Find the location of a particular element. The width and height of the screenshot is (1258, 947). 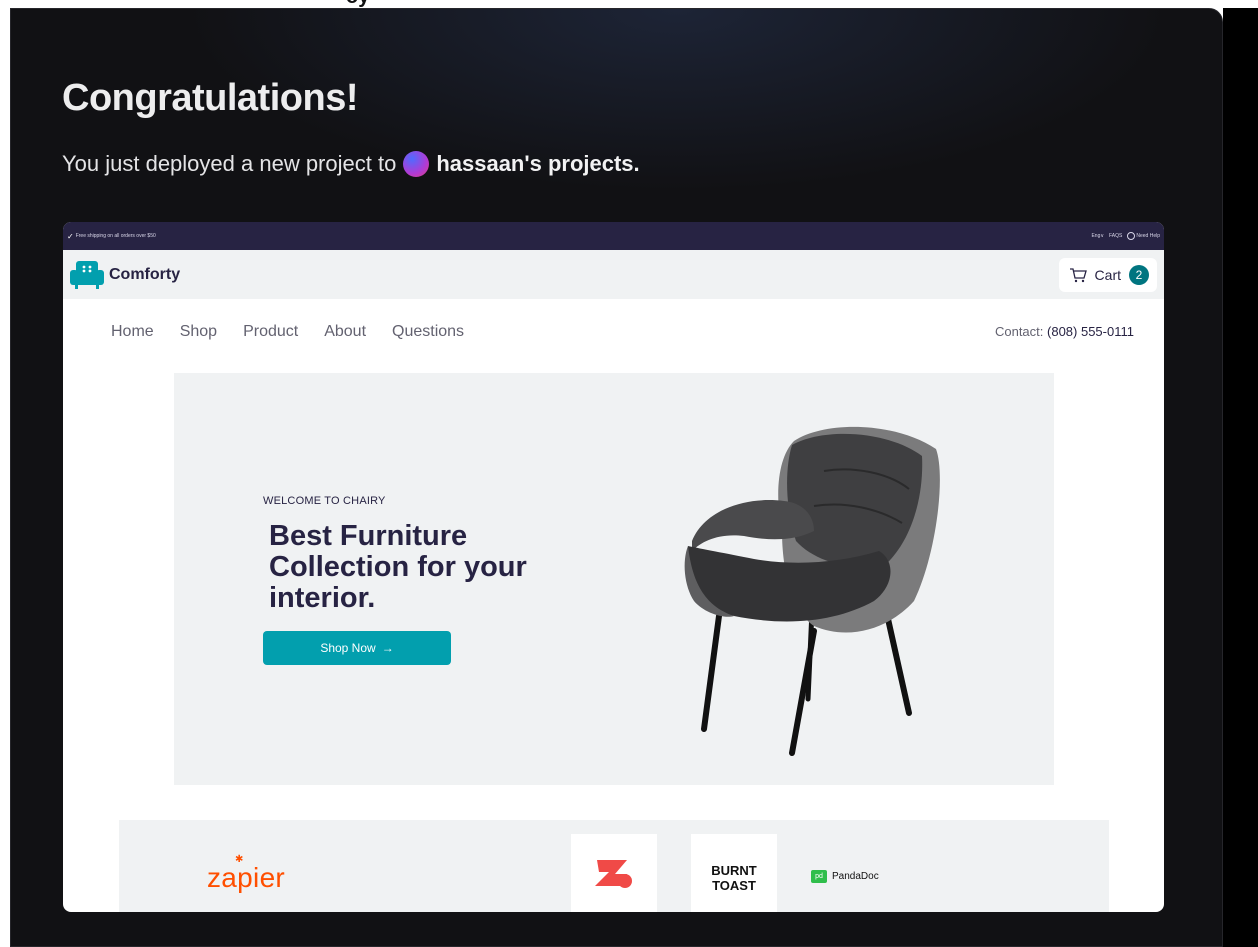

burnt-toast-line1: BURNT is located at coordinates (734, 870).